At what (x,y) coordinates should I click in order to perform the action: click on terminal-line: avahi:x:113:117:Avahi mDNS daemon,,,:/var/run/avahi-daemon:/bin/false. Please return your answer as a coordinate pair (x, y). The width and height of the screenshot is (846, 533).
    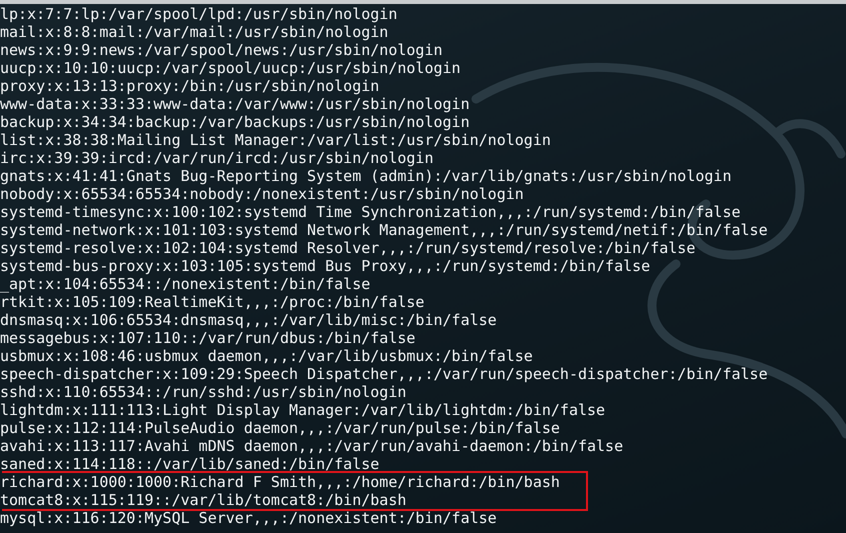
    Looking at the image, I should click on (312, 446).